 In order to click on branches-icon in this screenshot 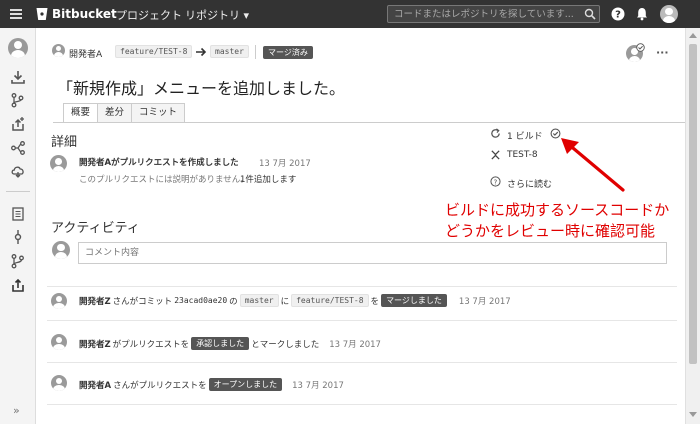, I will do `click(18, 261)`.